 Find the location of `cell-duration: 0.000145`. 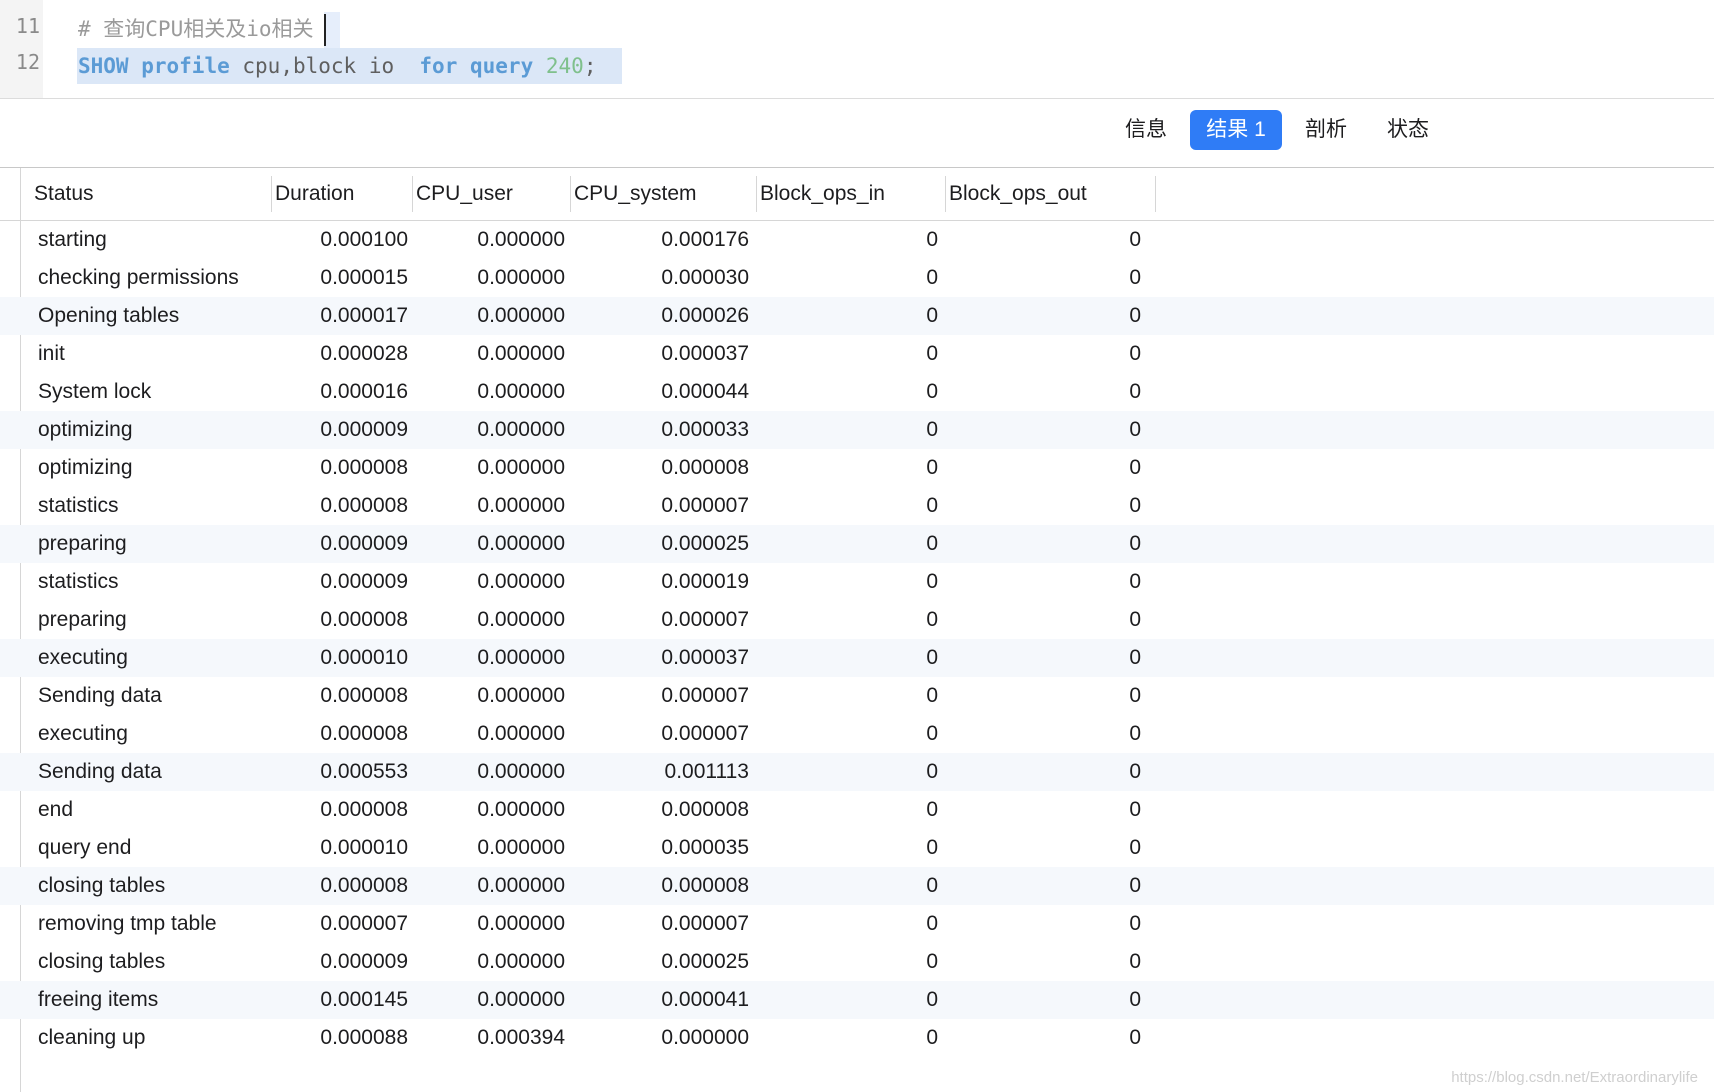

cell-duration: 0.000145 is located at coordinates (339, 1000).